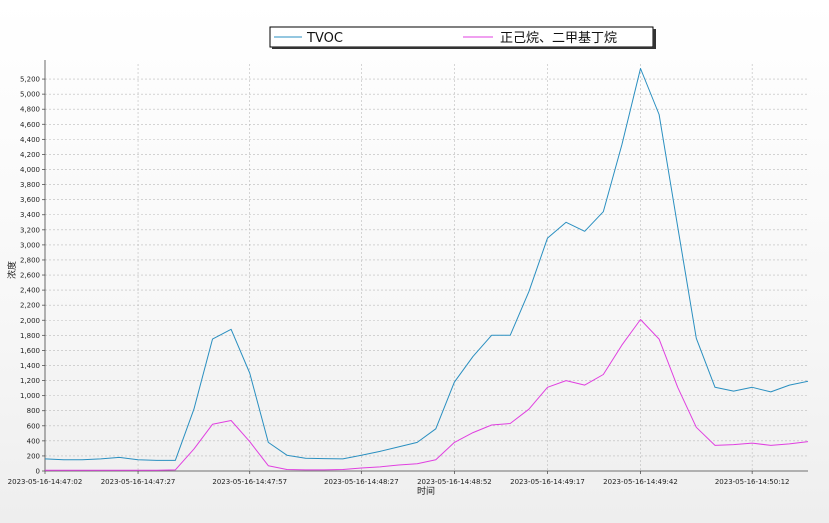  I want to click on y-tick-label: 4,000, so click(30, 170).